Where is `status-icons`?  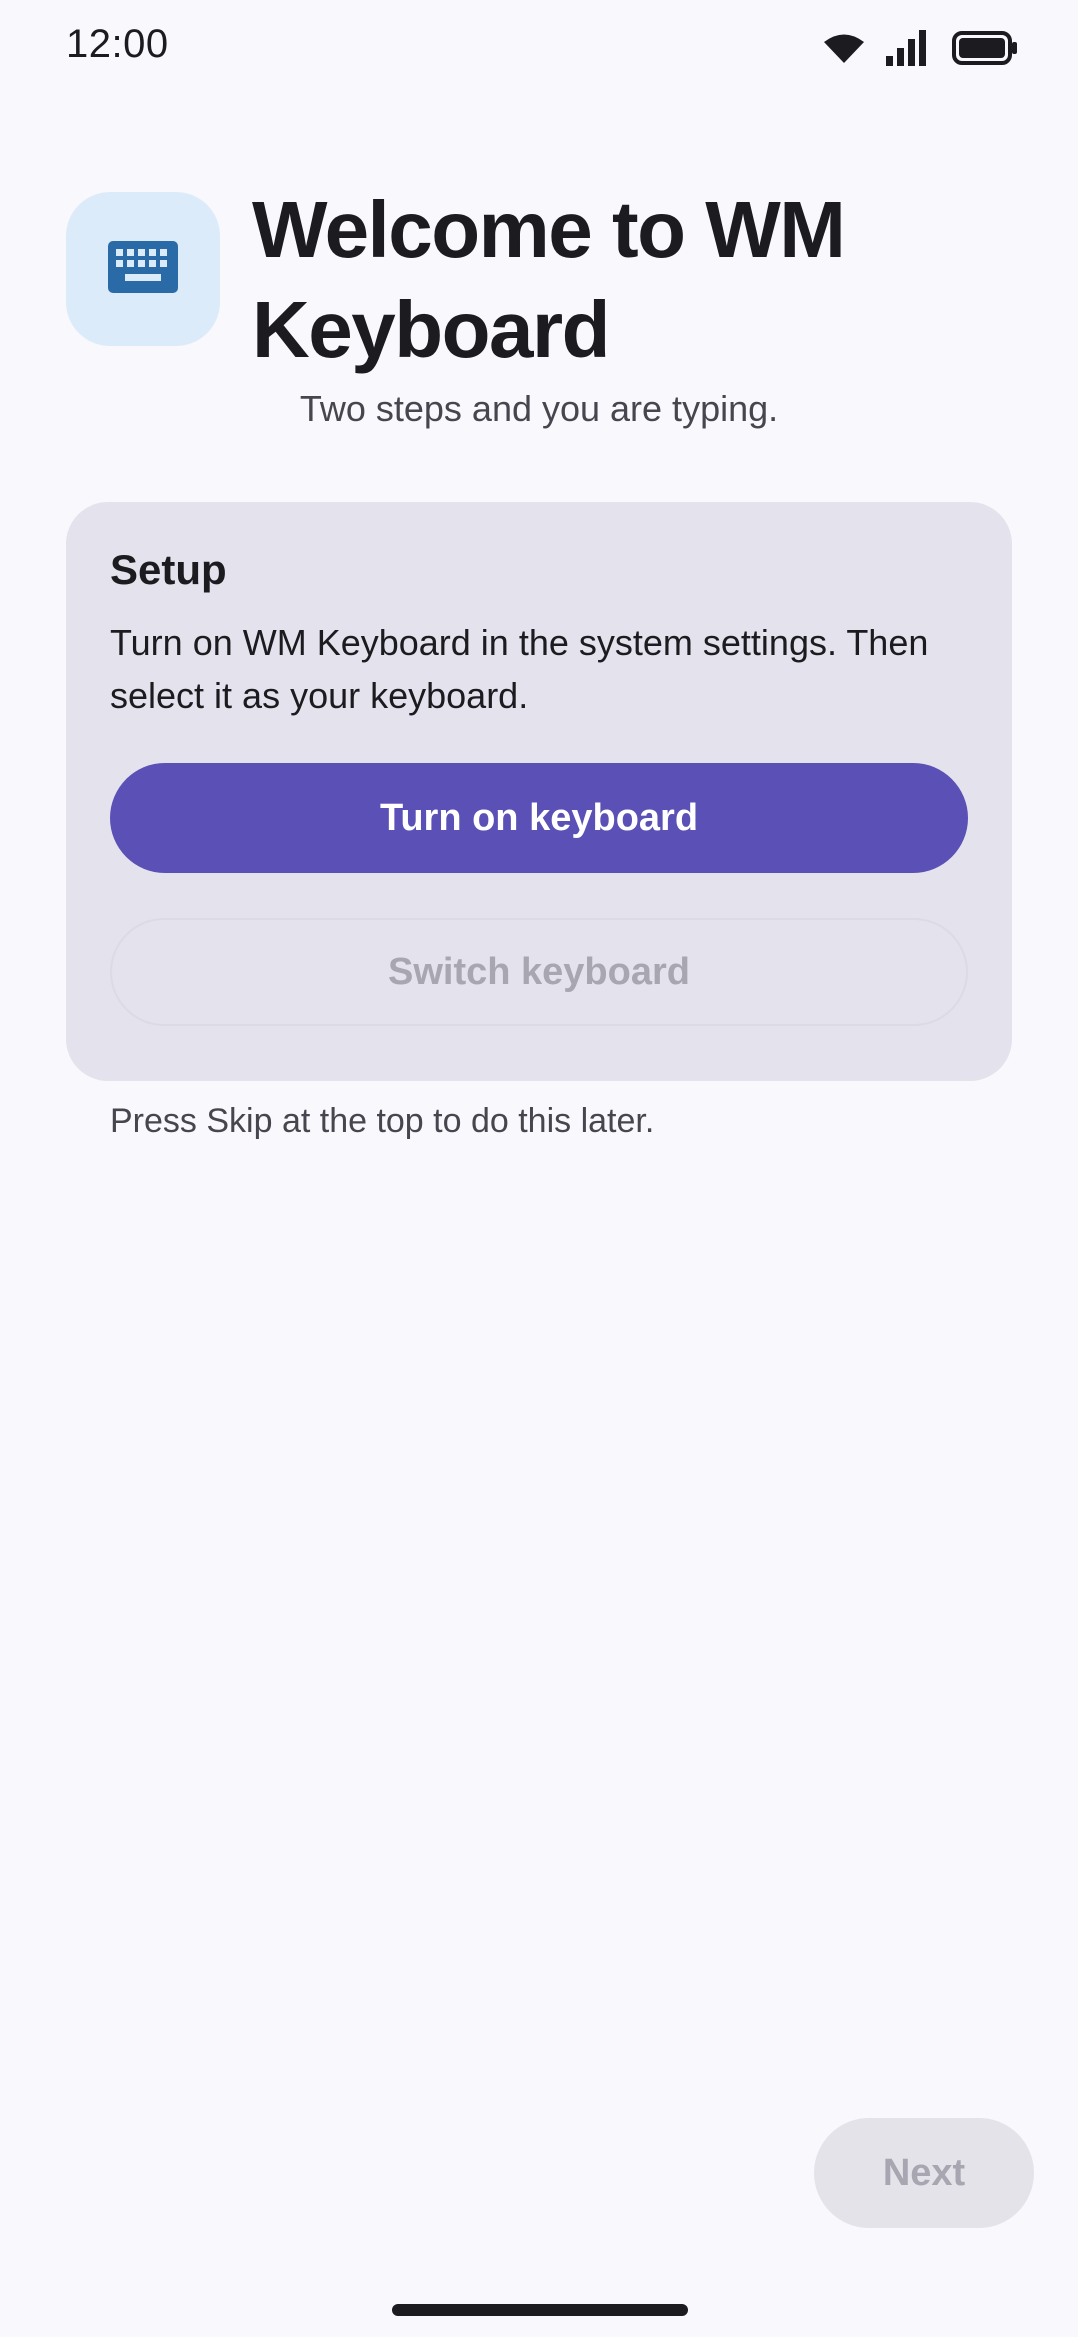
status-icons is located at coordinates (921, 48).